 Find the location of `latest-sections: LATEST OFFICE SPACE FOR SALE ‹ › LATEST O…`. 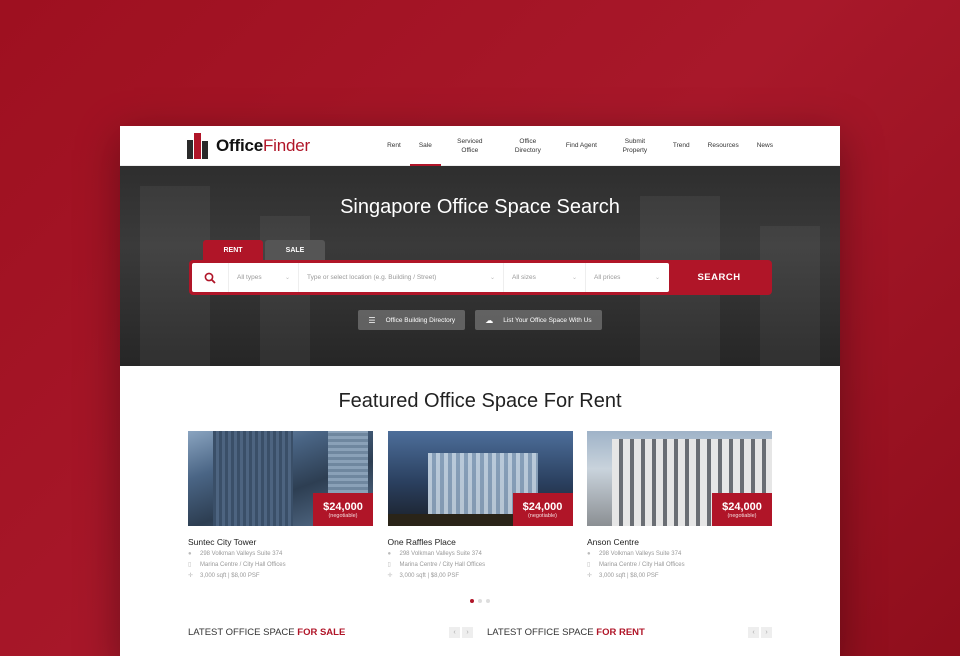

latest-sections: LATEST OFFICE SPACE FOR SALE ‹ › LATEST O… is located at coordinates (480, 632).